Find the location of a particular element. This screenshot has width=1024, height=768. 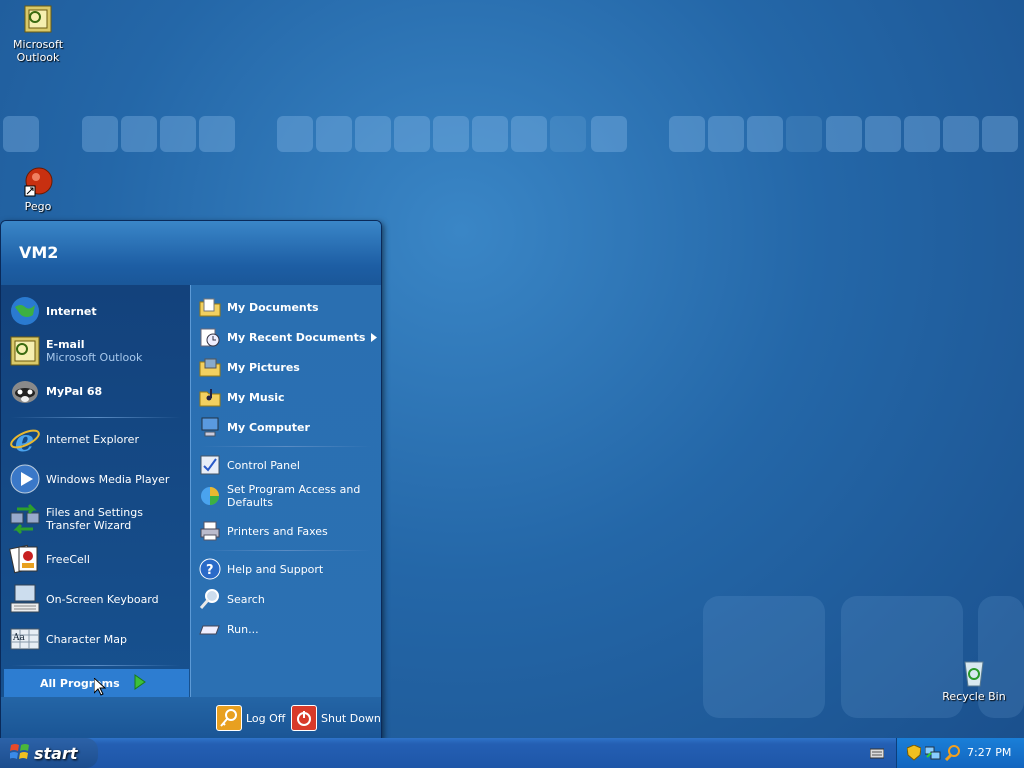

desktop-icon-recycle-bin: Recycle Bin is located at coordinates (974, 679).